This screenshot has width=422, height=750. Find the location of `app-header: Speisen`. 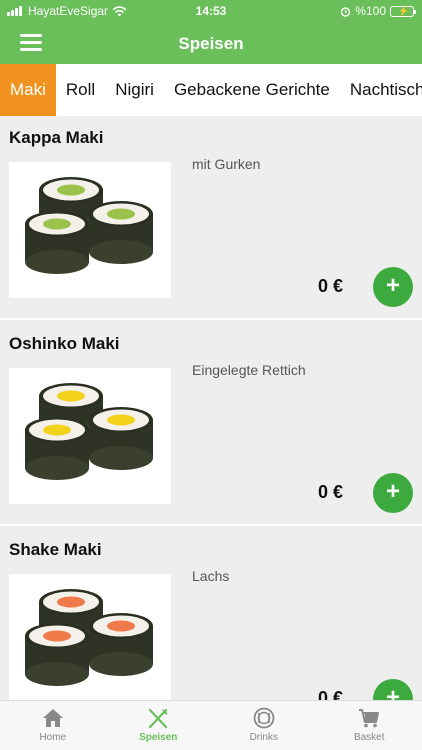

app-header: Speisen is located at coordinates (211, 43).